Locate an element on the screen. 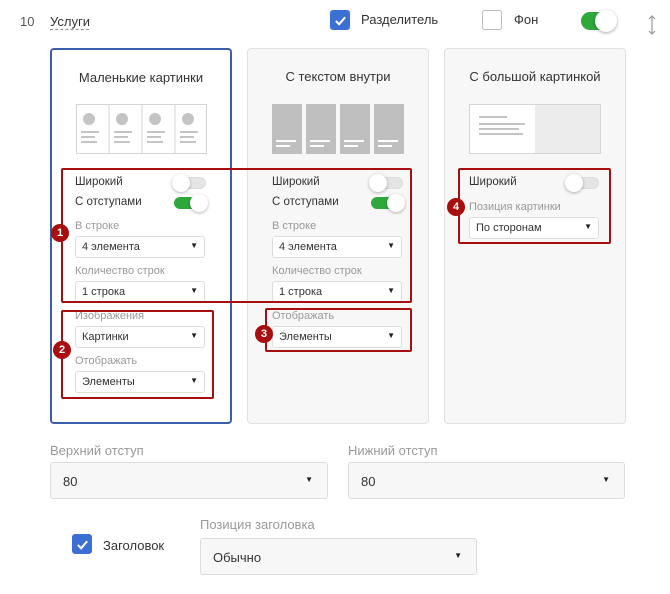  top-padding-label: Верхний отступ is located at coordinates (97, 450).